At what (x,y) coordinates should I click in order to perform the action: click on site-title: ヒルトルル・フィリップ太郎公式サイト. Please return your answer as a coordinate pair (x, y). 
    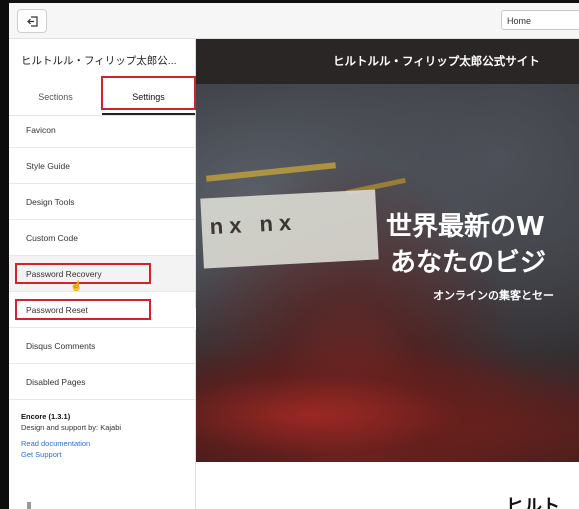
    Looking at the image, I should click on (436, 61).